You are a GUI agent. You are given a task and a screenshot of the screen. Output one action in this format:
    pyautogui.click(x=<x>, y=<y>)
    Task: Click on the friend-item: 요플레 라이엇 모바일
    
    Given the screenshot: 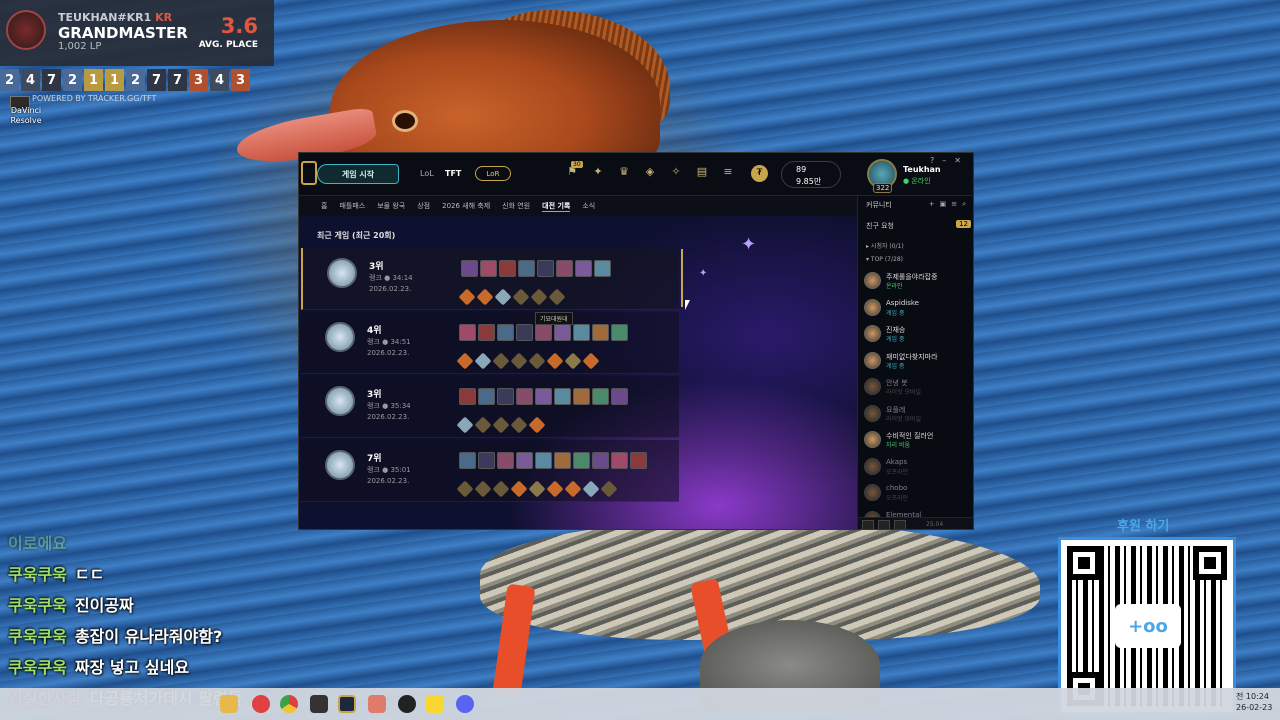 What is the action you would take?
    pyautogui.click(x=918, y=416)
    